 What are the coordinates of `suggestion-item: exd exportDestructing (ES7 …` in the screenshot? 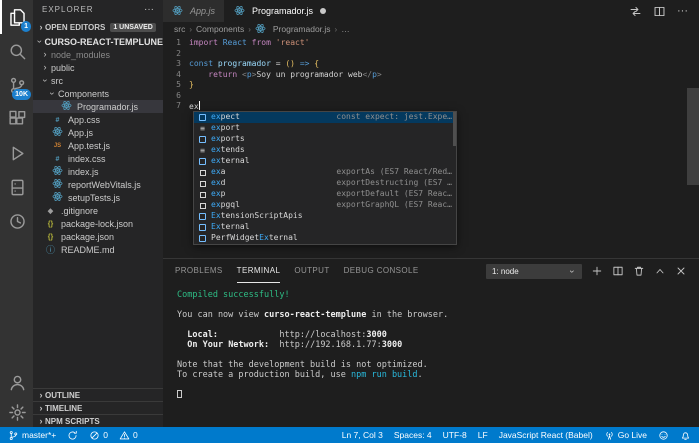 It's located at (325, 183).